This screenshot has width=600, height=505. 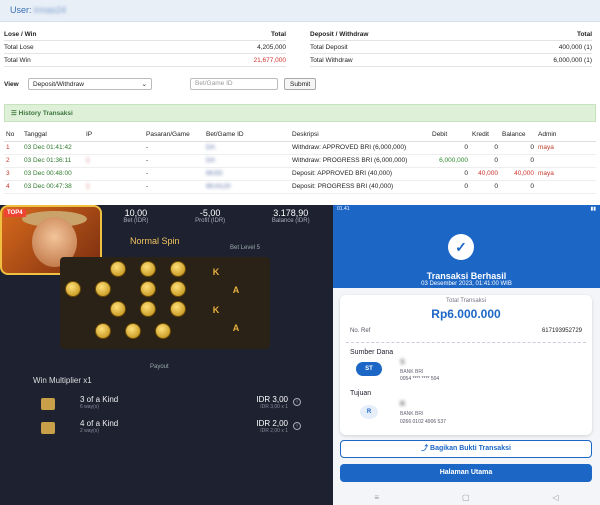 I want to click on cell-admin: maya, so click(x=566, y=174).